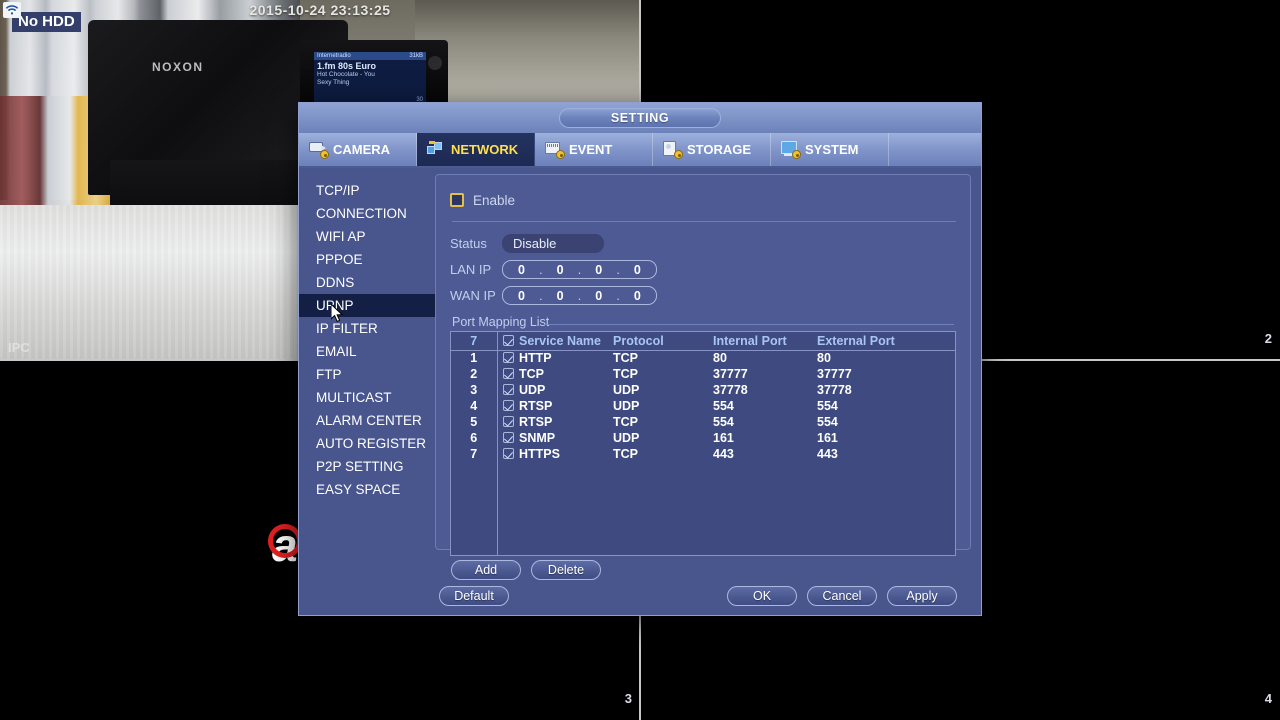 The image size is (1280, 720). What do you see at coordinates (566, 570) in the screenshot?
I see `delete-button: Delete` at bounding box center [566, 570].